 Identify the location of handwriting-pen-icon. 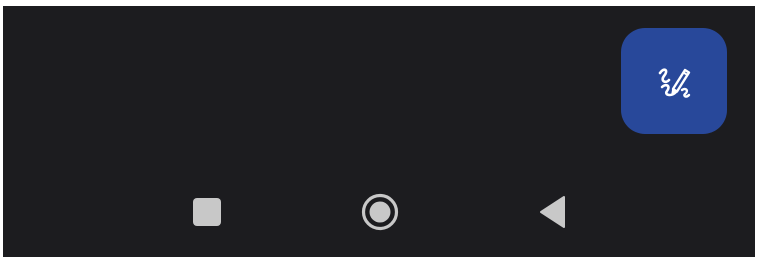
(674, 83).